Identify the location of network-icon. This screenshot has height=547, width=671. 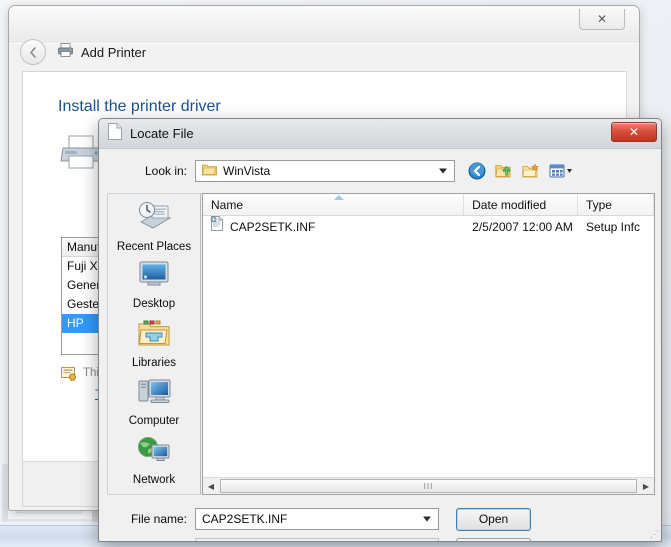
(154, 453).